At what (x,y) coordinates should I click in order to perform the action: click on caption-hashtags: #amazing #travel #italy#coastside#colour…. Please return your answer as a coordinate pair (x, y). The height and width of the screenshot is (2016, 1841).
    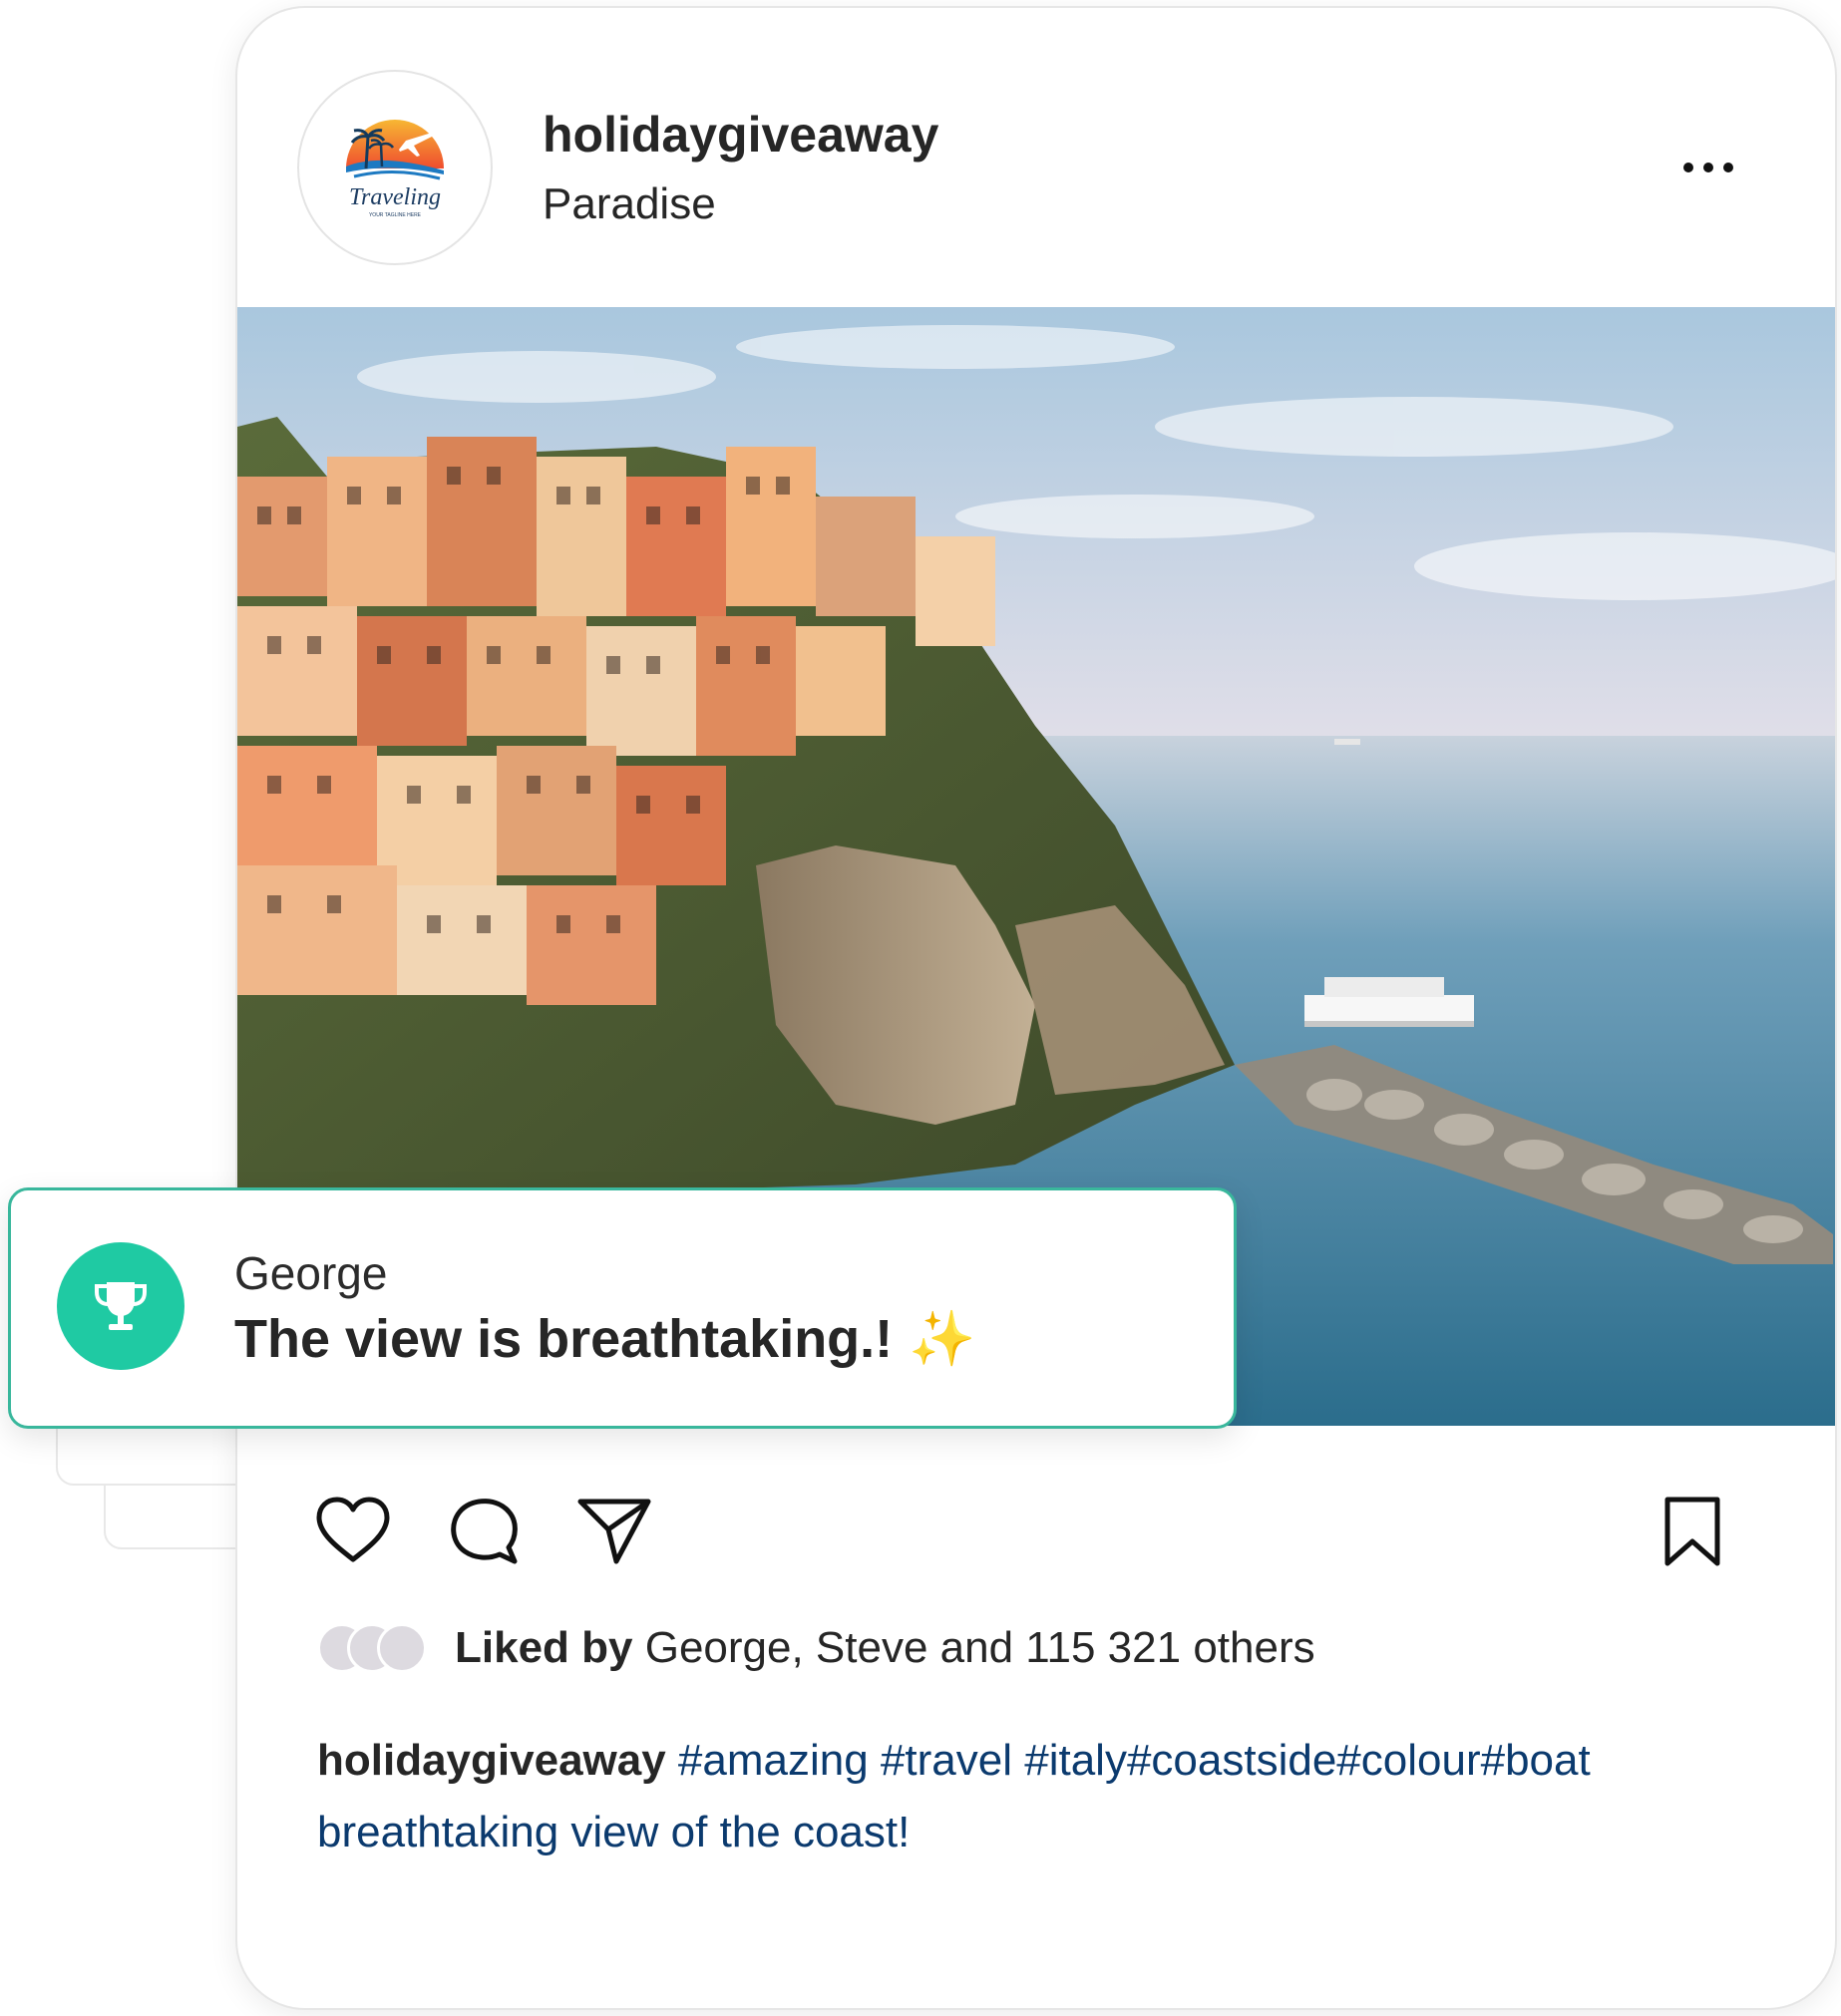
    Looking at the image, I should click on (1128, 1760).